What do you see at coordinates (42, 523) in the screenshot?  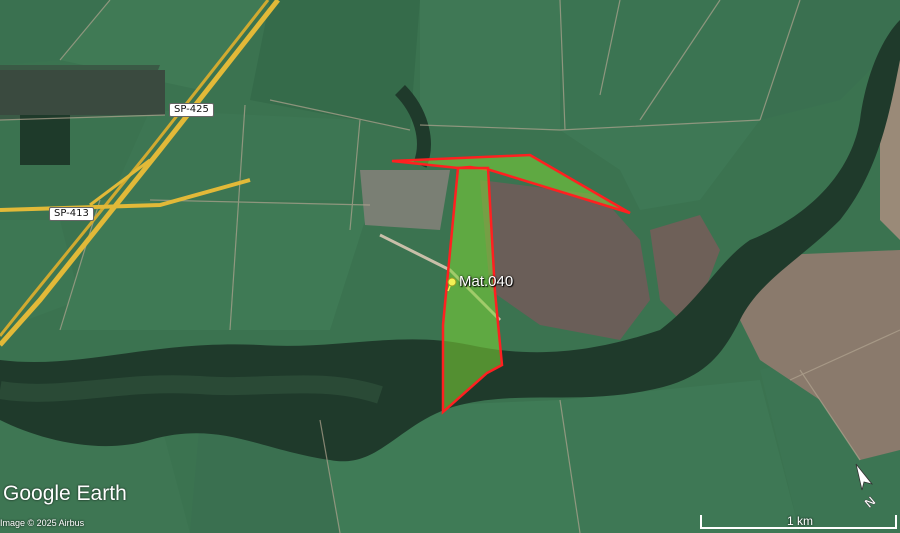 I see `imagery-credit: Image © 2025 Airbus` at bounding box center [42, 523].